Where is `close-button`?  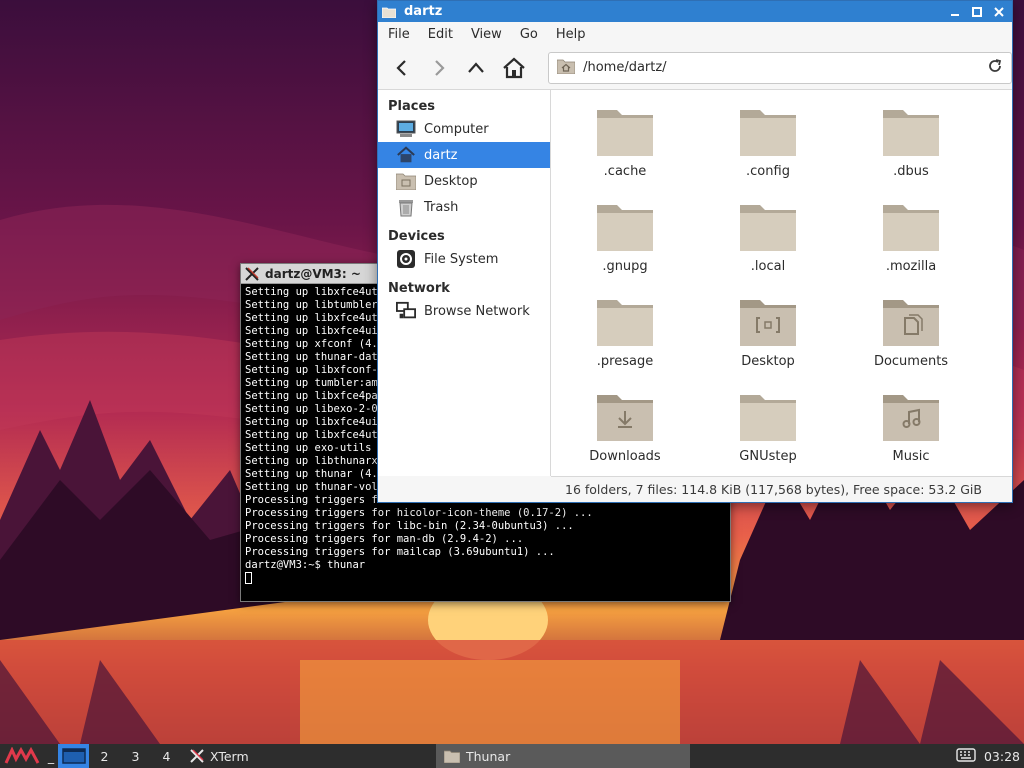
close-button is located at coordinates (999, 12).